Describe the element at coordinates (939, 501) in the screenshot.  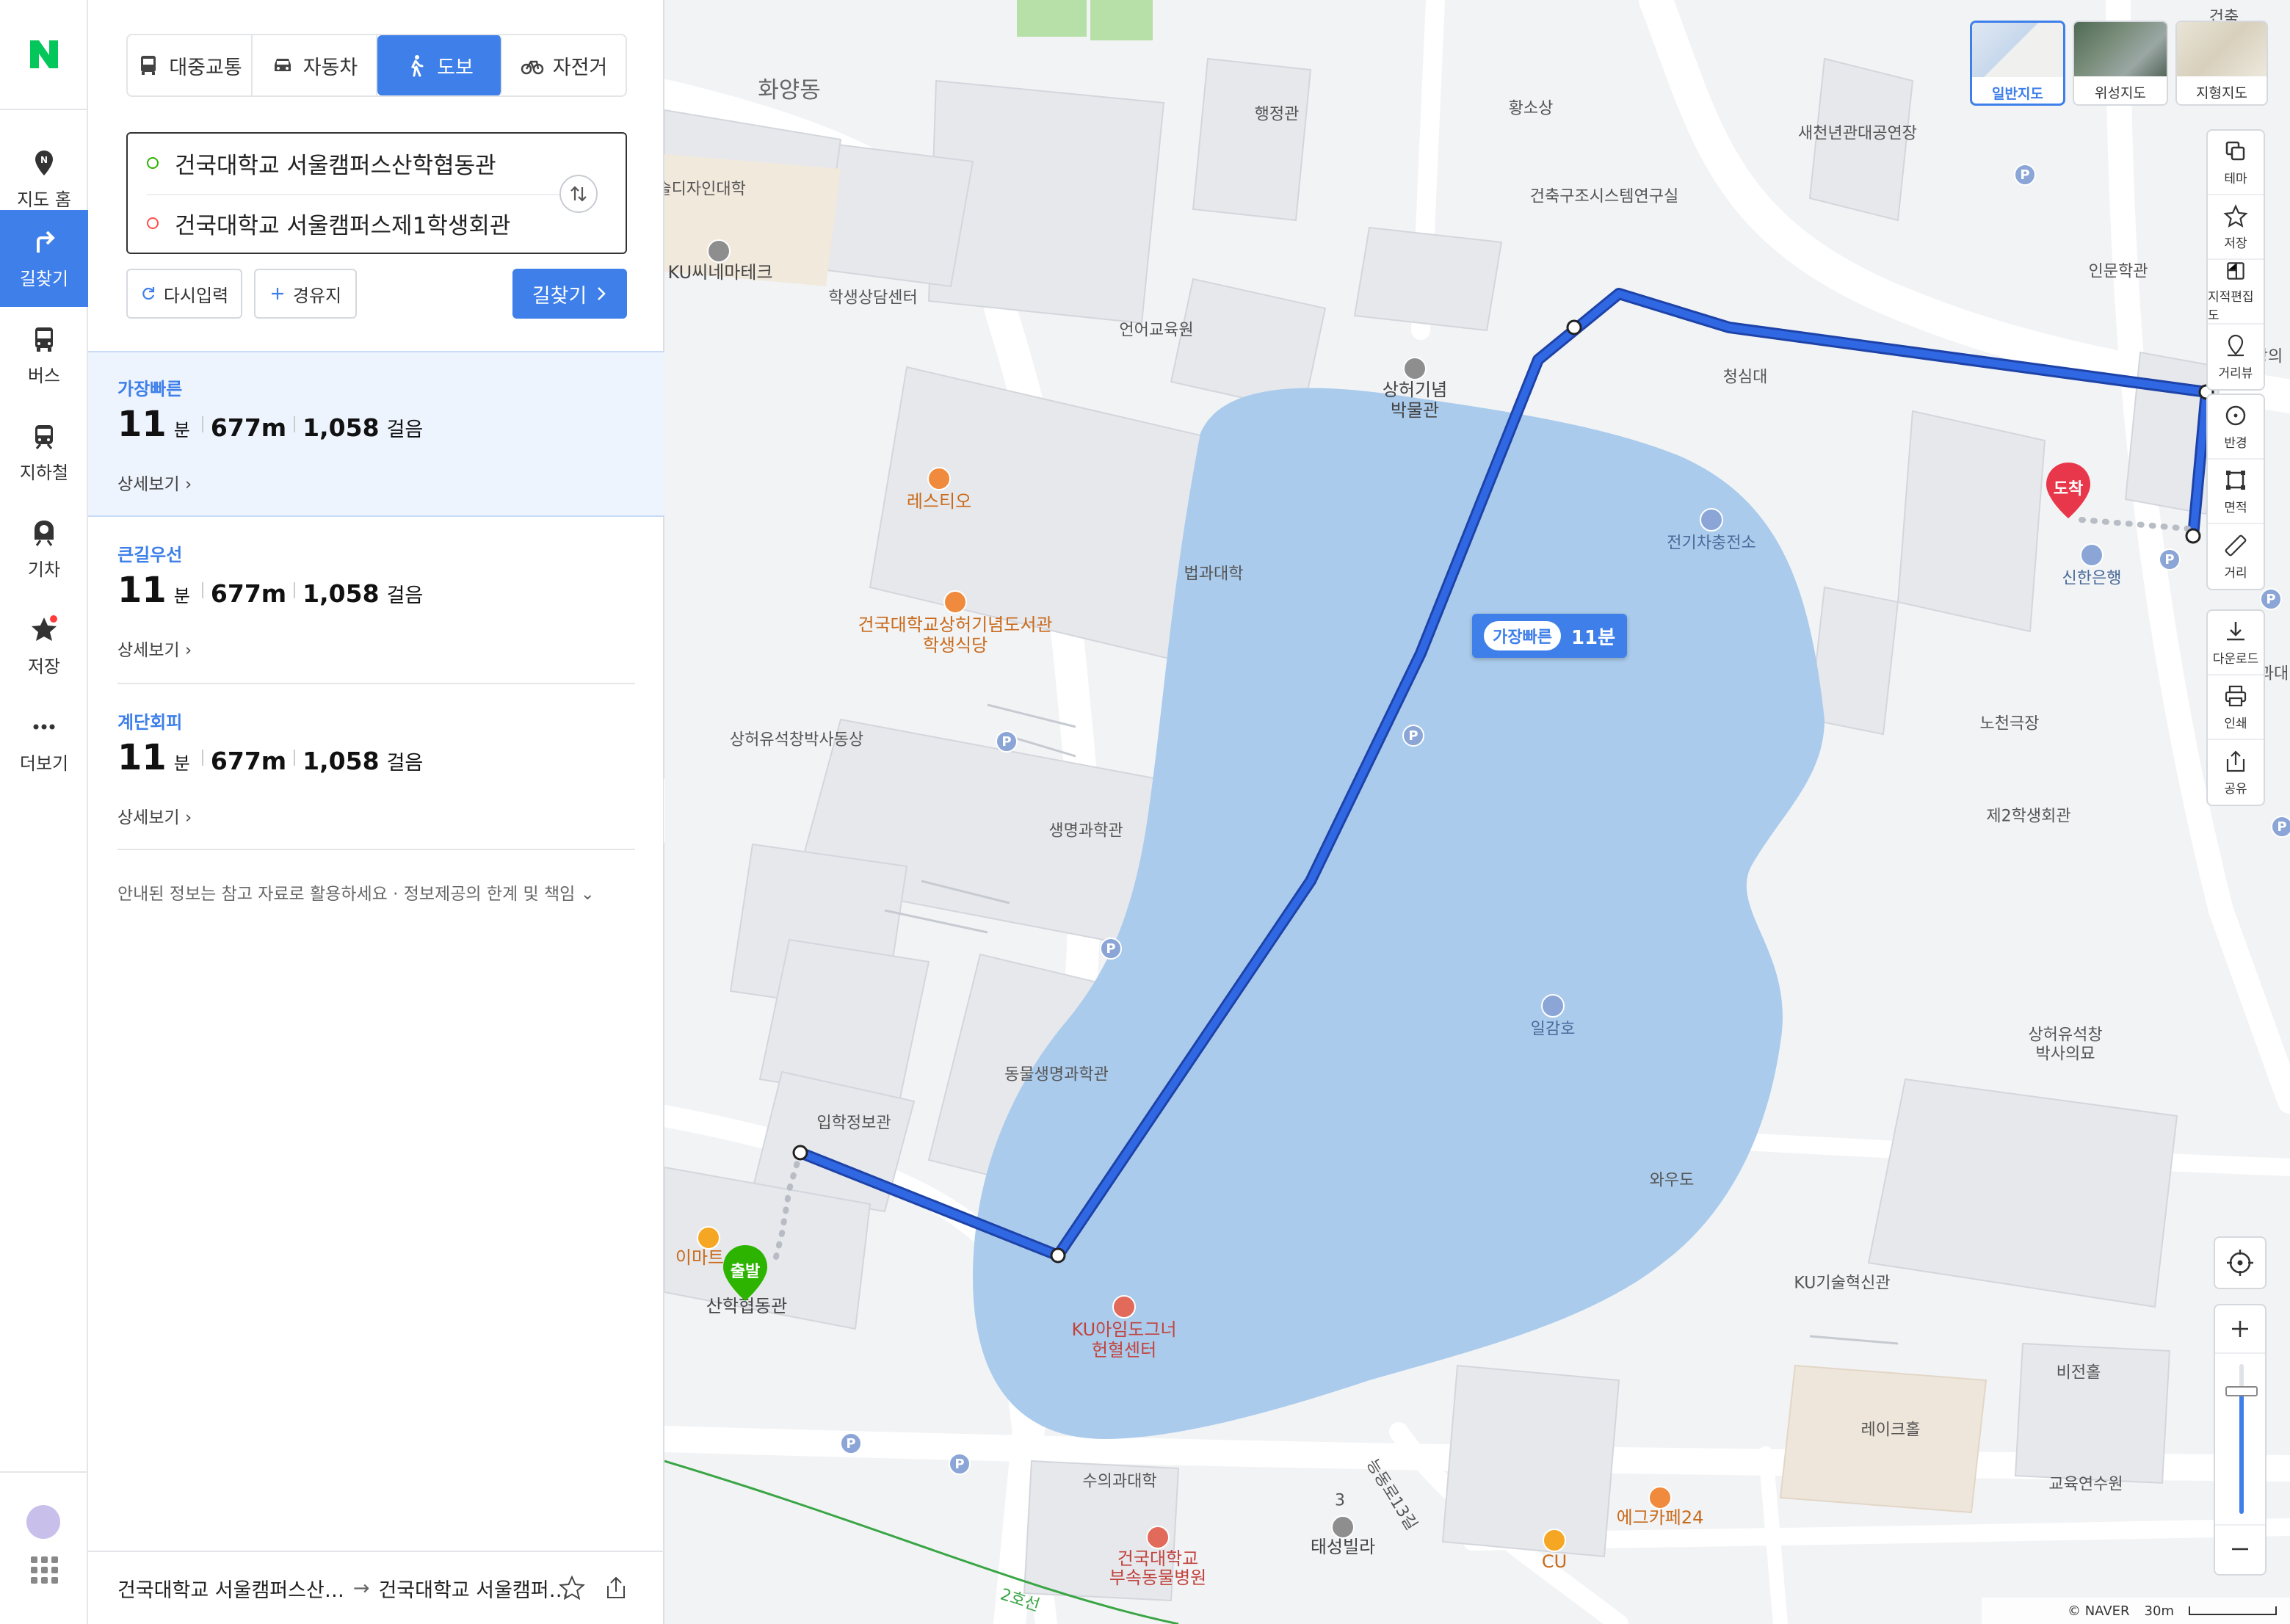
I see `map-label: 레스티오` at that location.